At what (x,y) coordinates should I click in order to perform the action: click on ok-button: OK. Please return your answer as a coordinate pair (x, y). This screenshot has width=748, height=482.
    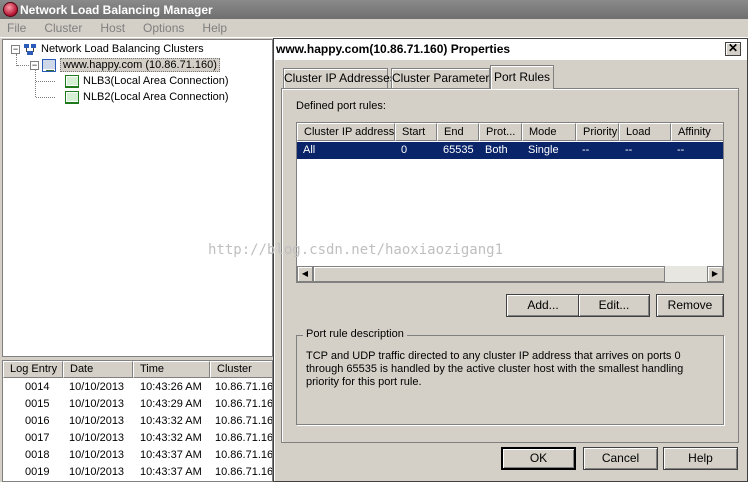
    Looking at the image, I should click on (538, 458).